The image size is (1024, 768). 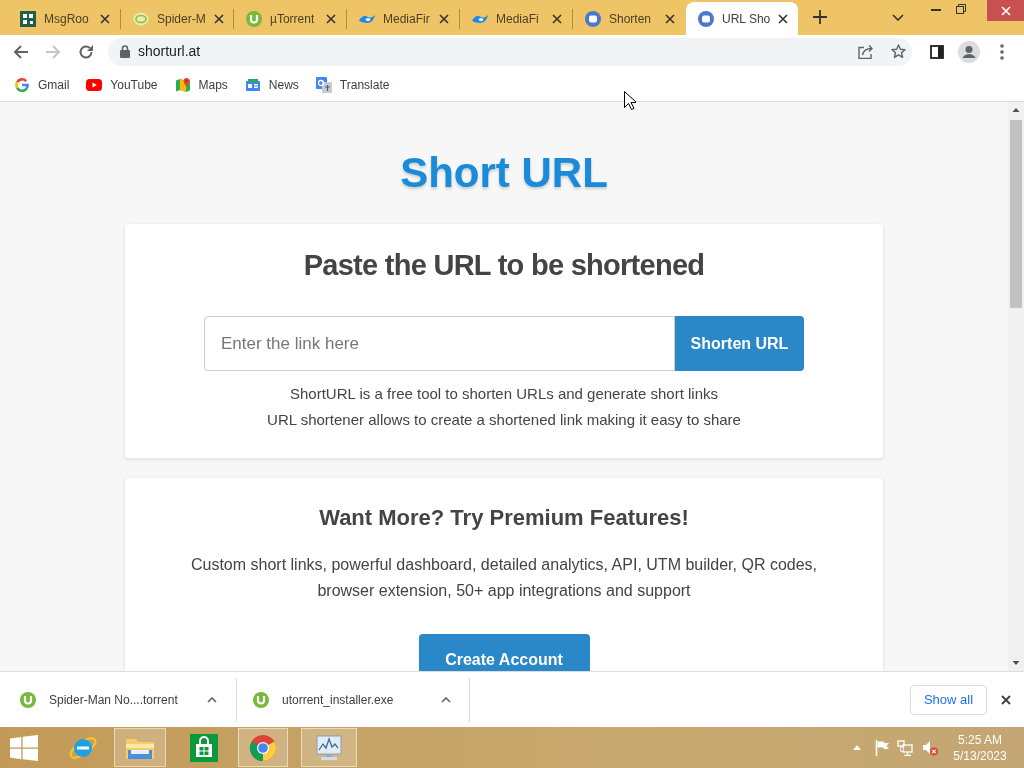 What do you see at coordinates (739, 343) in the screenshot?
I see `shorten-button: Shorten URL` at bounding box center [739, 343].